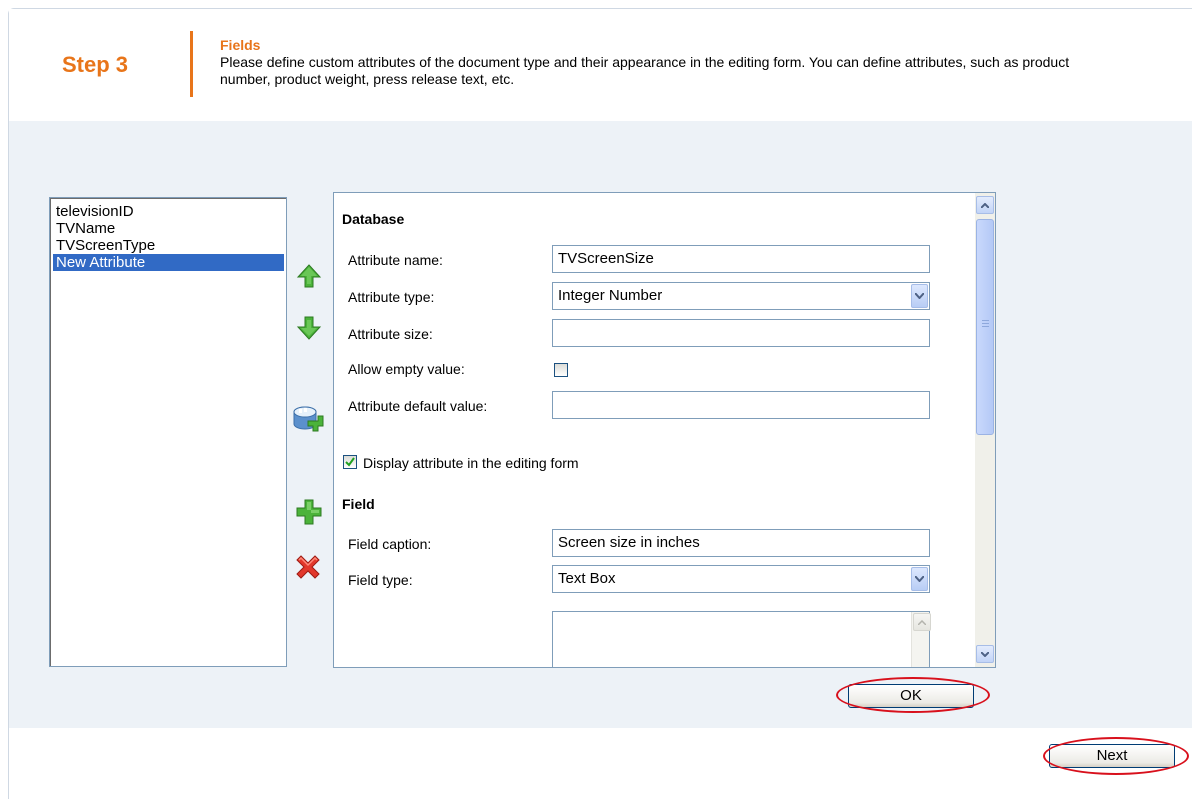  Describe the element at coordinates (308, 420) in the screenshot. I see `new-database-attribute-icon` at that location.